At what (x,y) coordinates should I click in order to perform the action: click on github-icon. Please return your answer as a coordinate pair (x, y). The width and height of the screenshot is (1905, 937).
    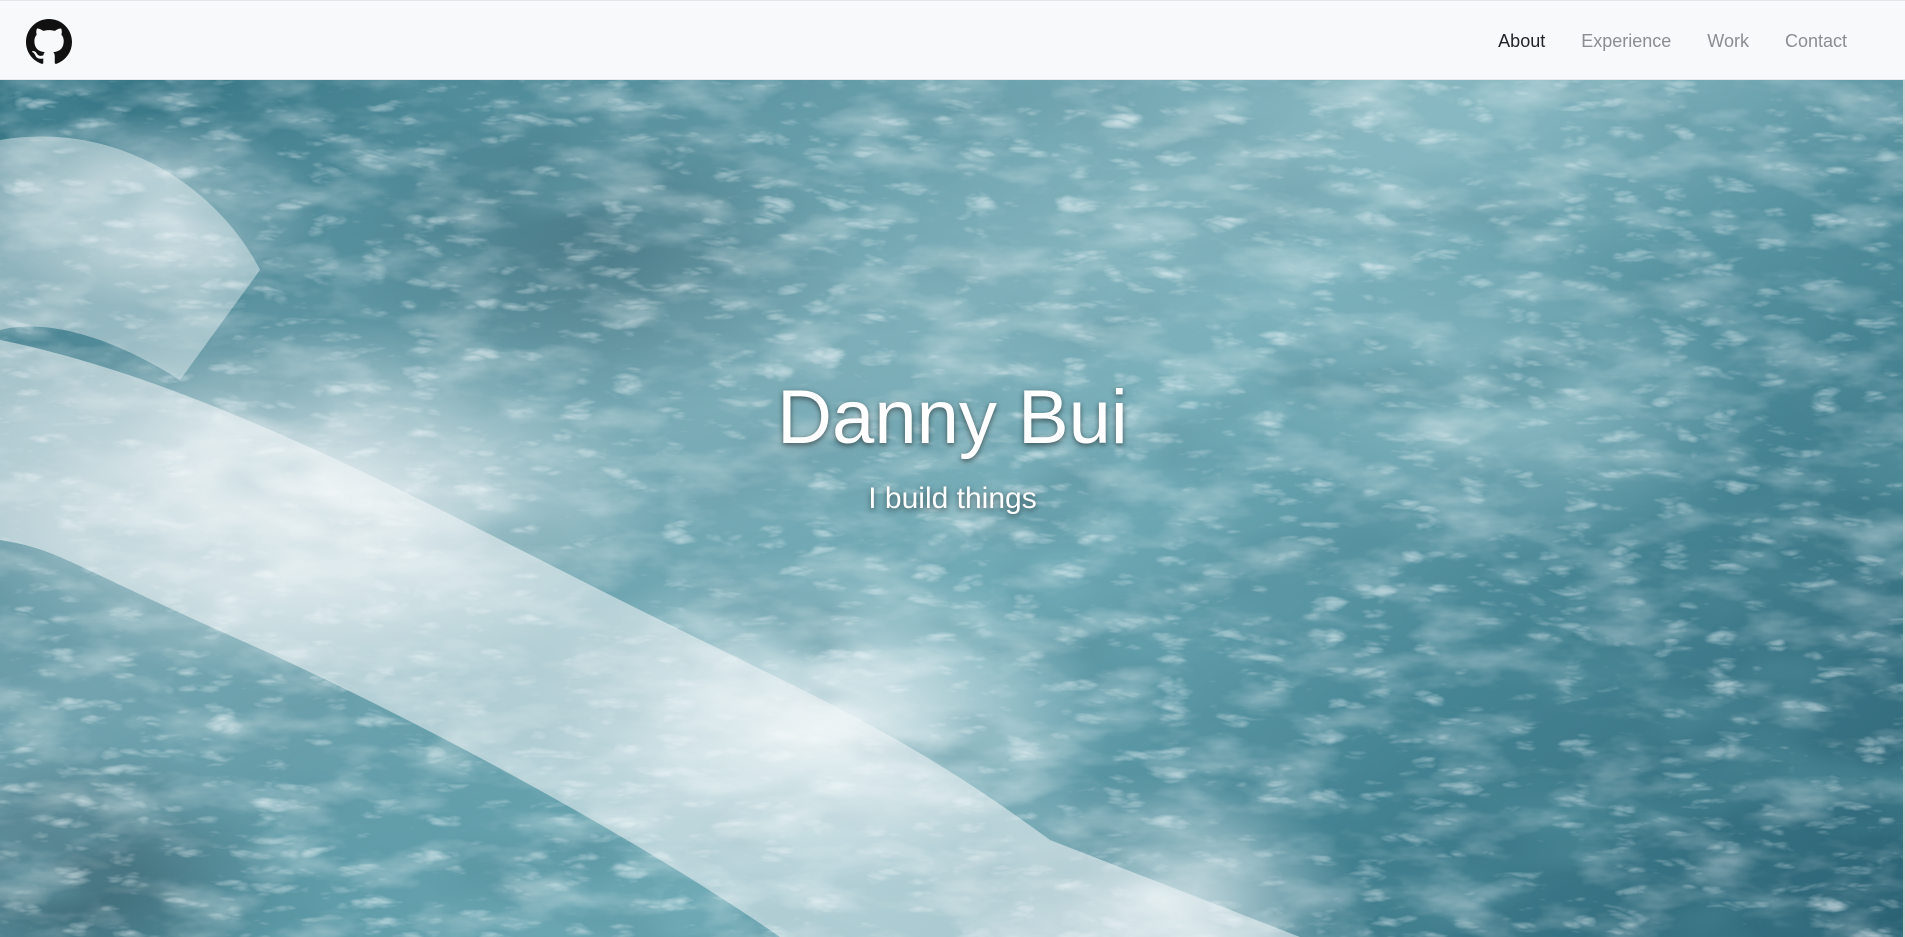
    Looking at the image, I should click on (49, 41).